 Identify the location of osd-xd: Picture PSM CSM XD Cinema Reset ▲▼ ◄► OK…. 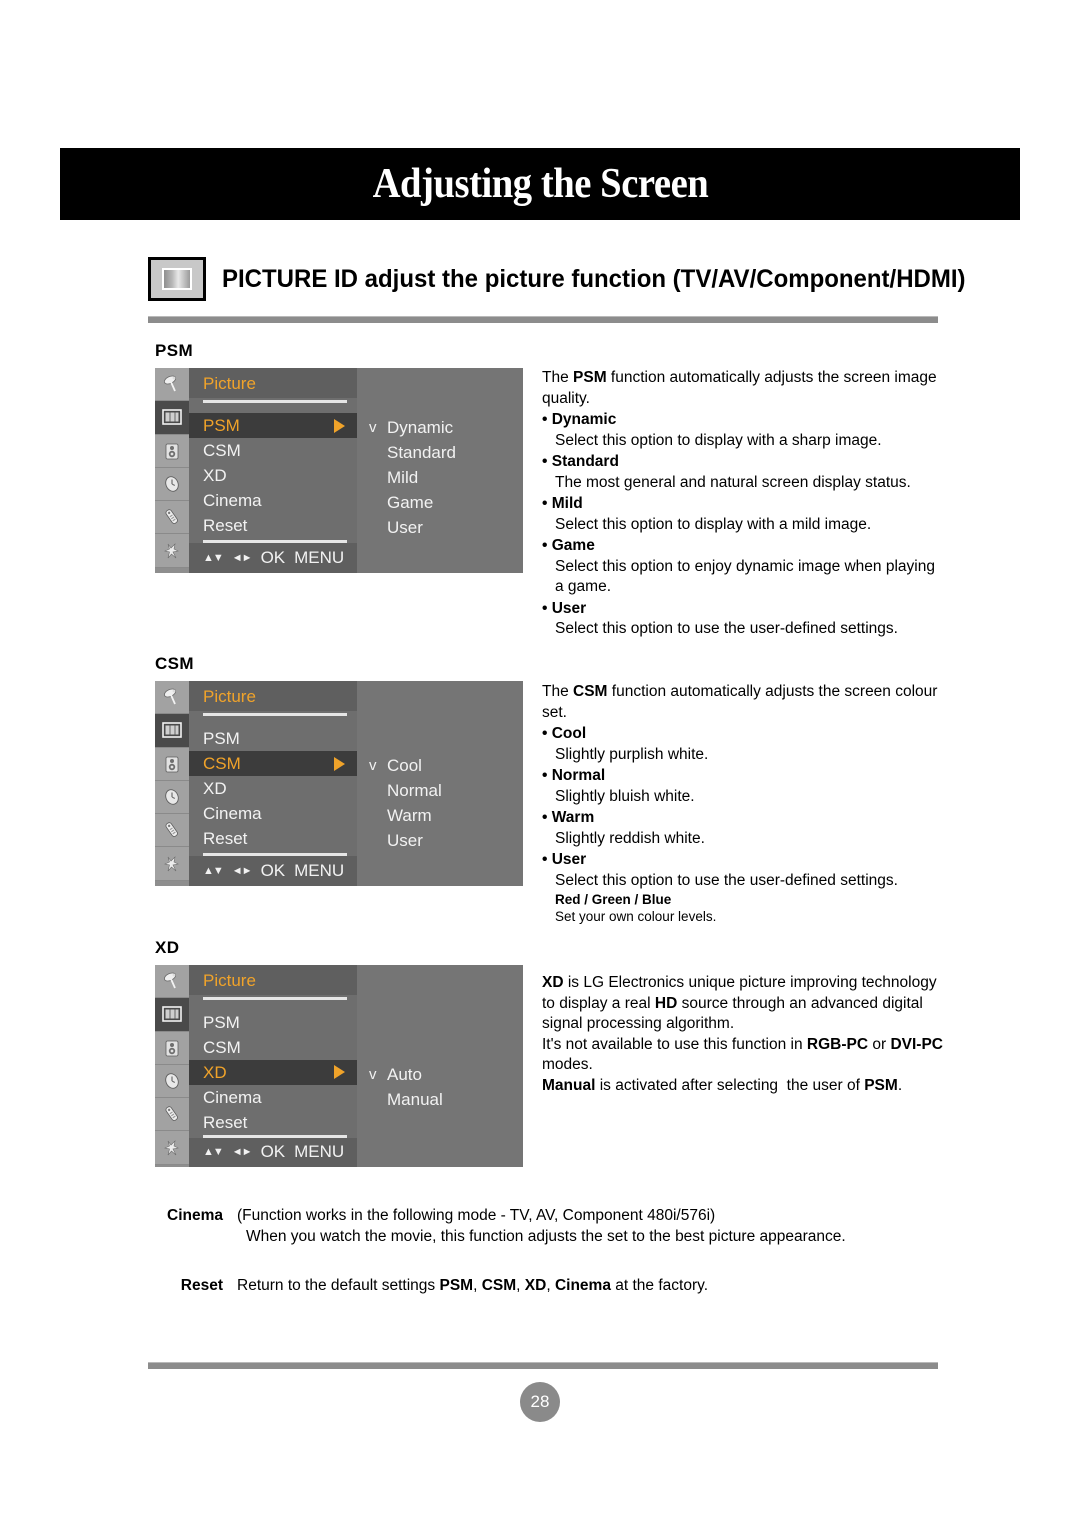
(339, 1066).